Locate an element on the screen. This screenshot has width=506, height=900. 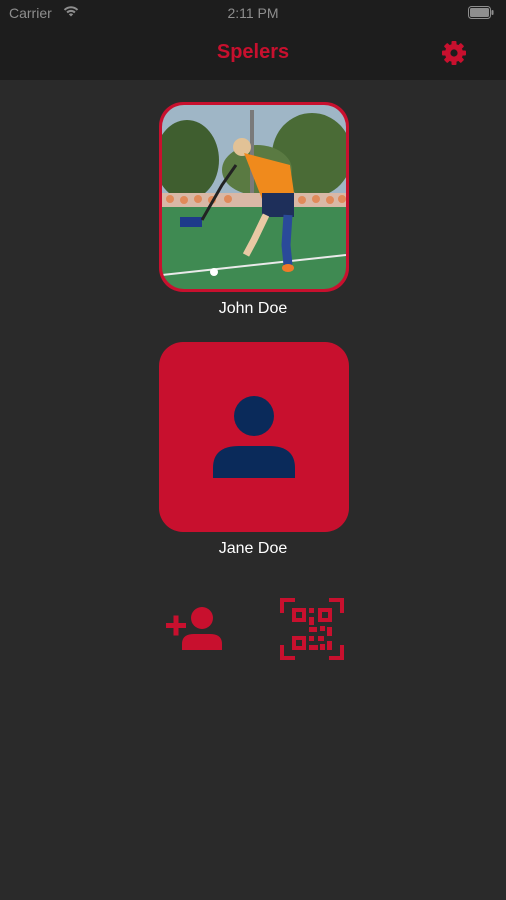
person-icon is located at coordinates (254, 437).